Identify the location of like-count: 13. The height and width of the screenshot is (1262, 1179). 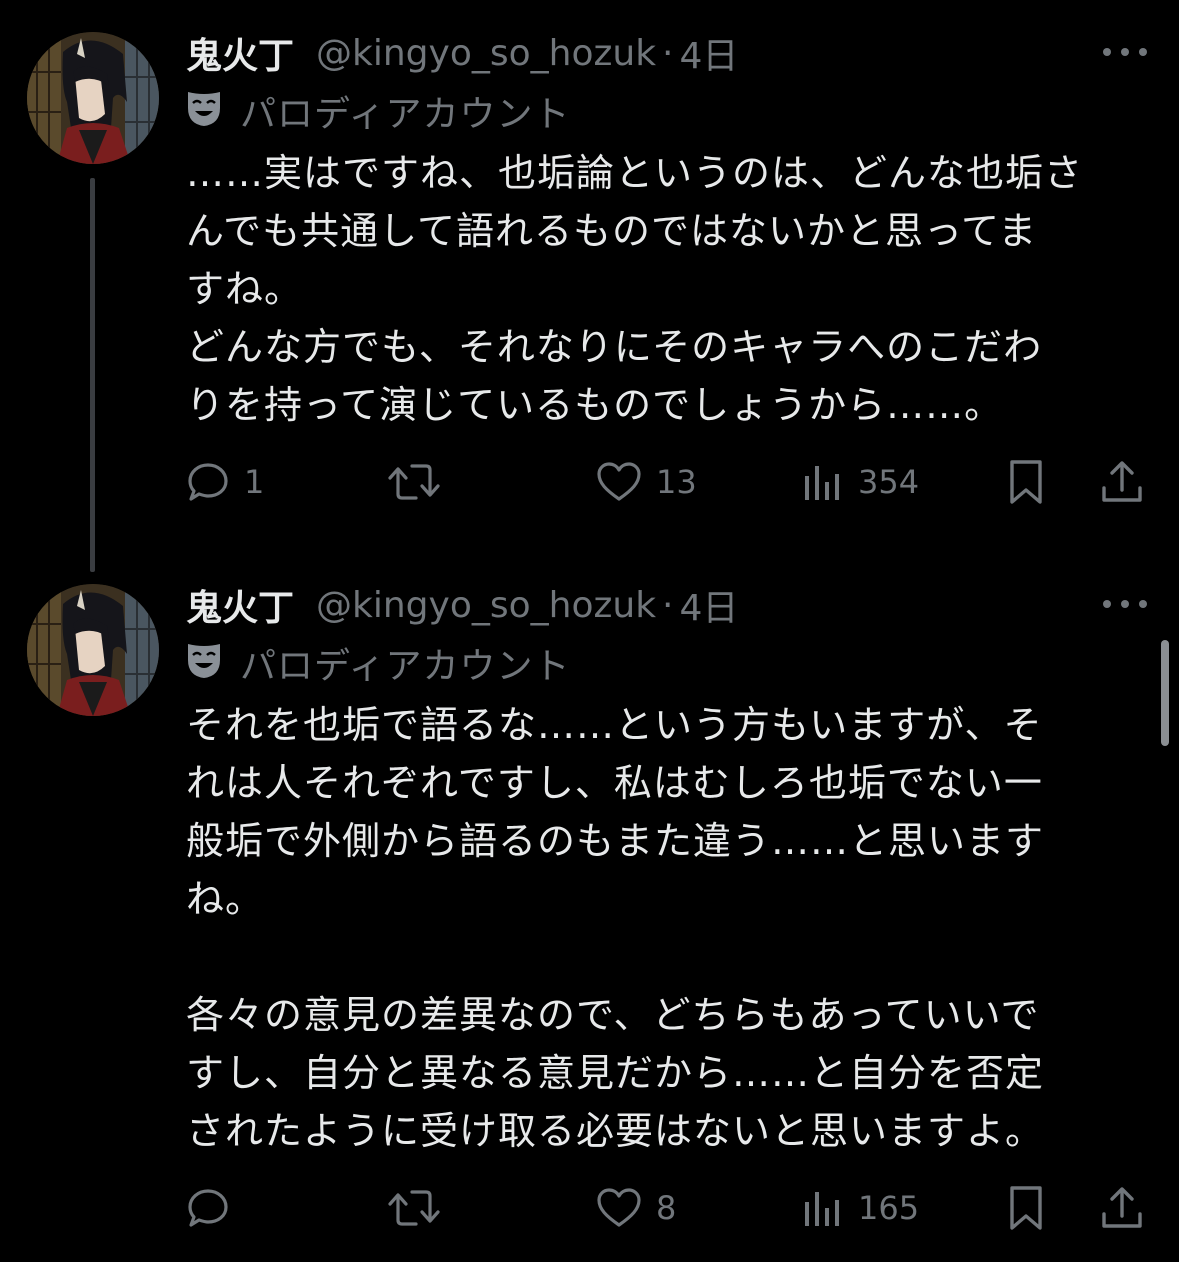
(676, 482).